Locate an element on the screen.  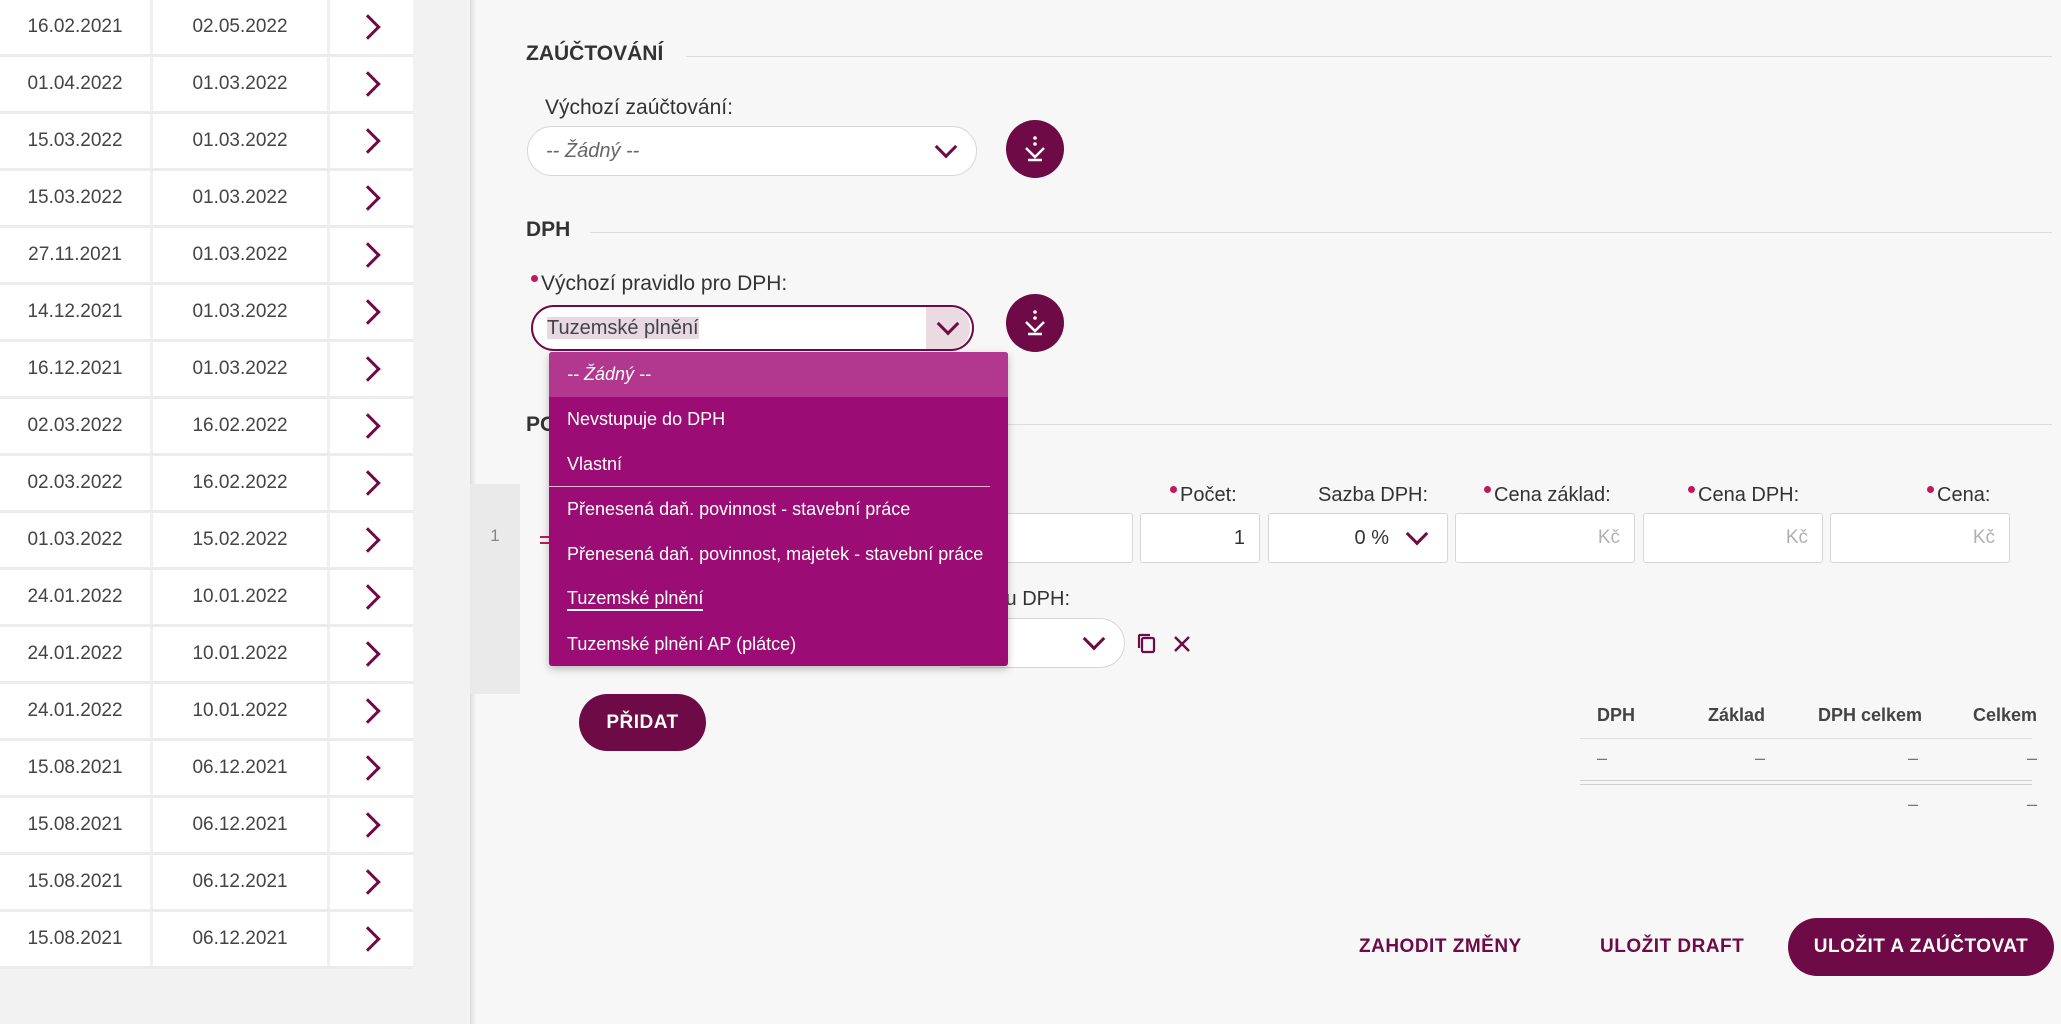
list-item: 16.02.2021 02.05.2022 is located at coordinates (206, 28).